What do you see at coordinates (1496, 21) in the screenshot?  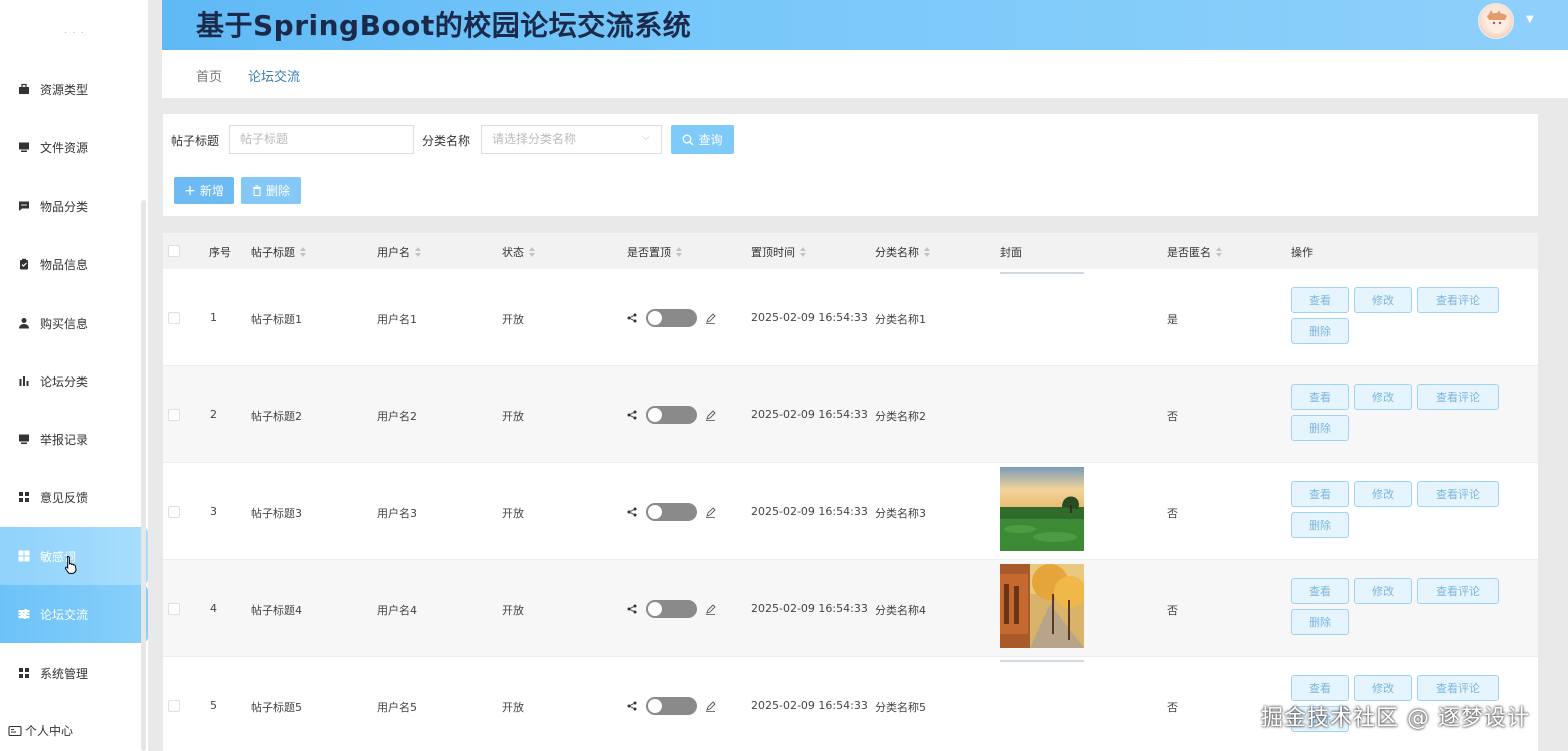 I see `avatar` at bounding box center [1496, 21].